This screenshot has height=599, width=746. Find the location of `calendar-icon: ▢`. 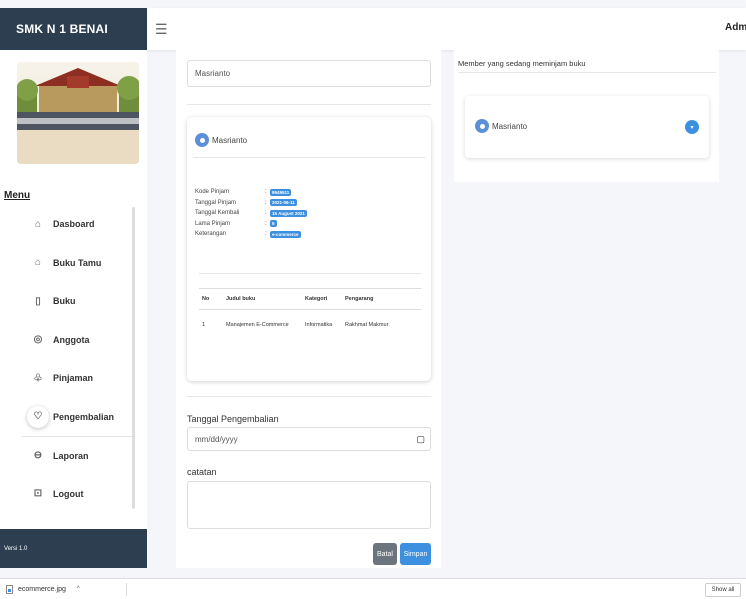

calendar-icon: ▢ is located at coordinates (420, 439).